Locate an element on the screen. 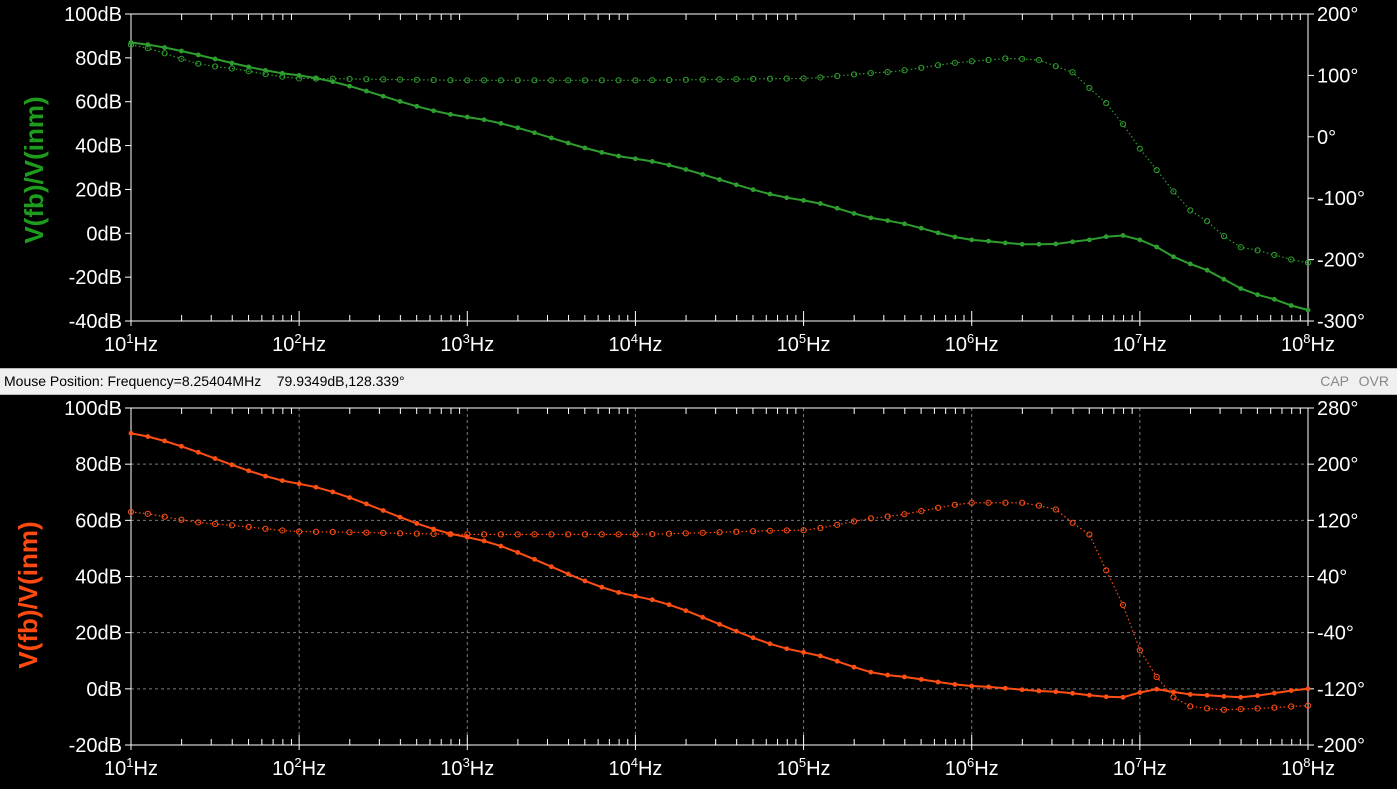 This screenshot has height=789, width=1397. left-tick-label: 100dB is located at coordinates (93, 15).